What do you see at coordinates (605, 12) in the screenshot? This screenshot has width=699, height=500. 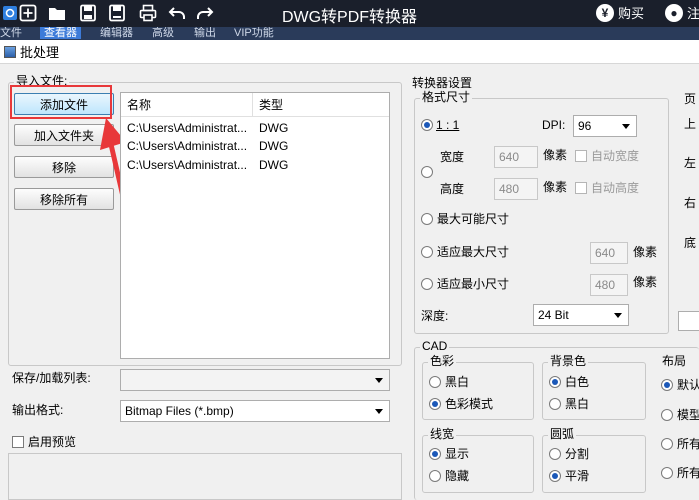 I see `yen-icon: ¥` at bounding box center [605, 12].